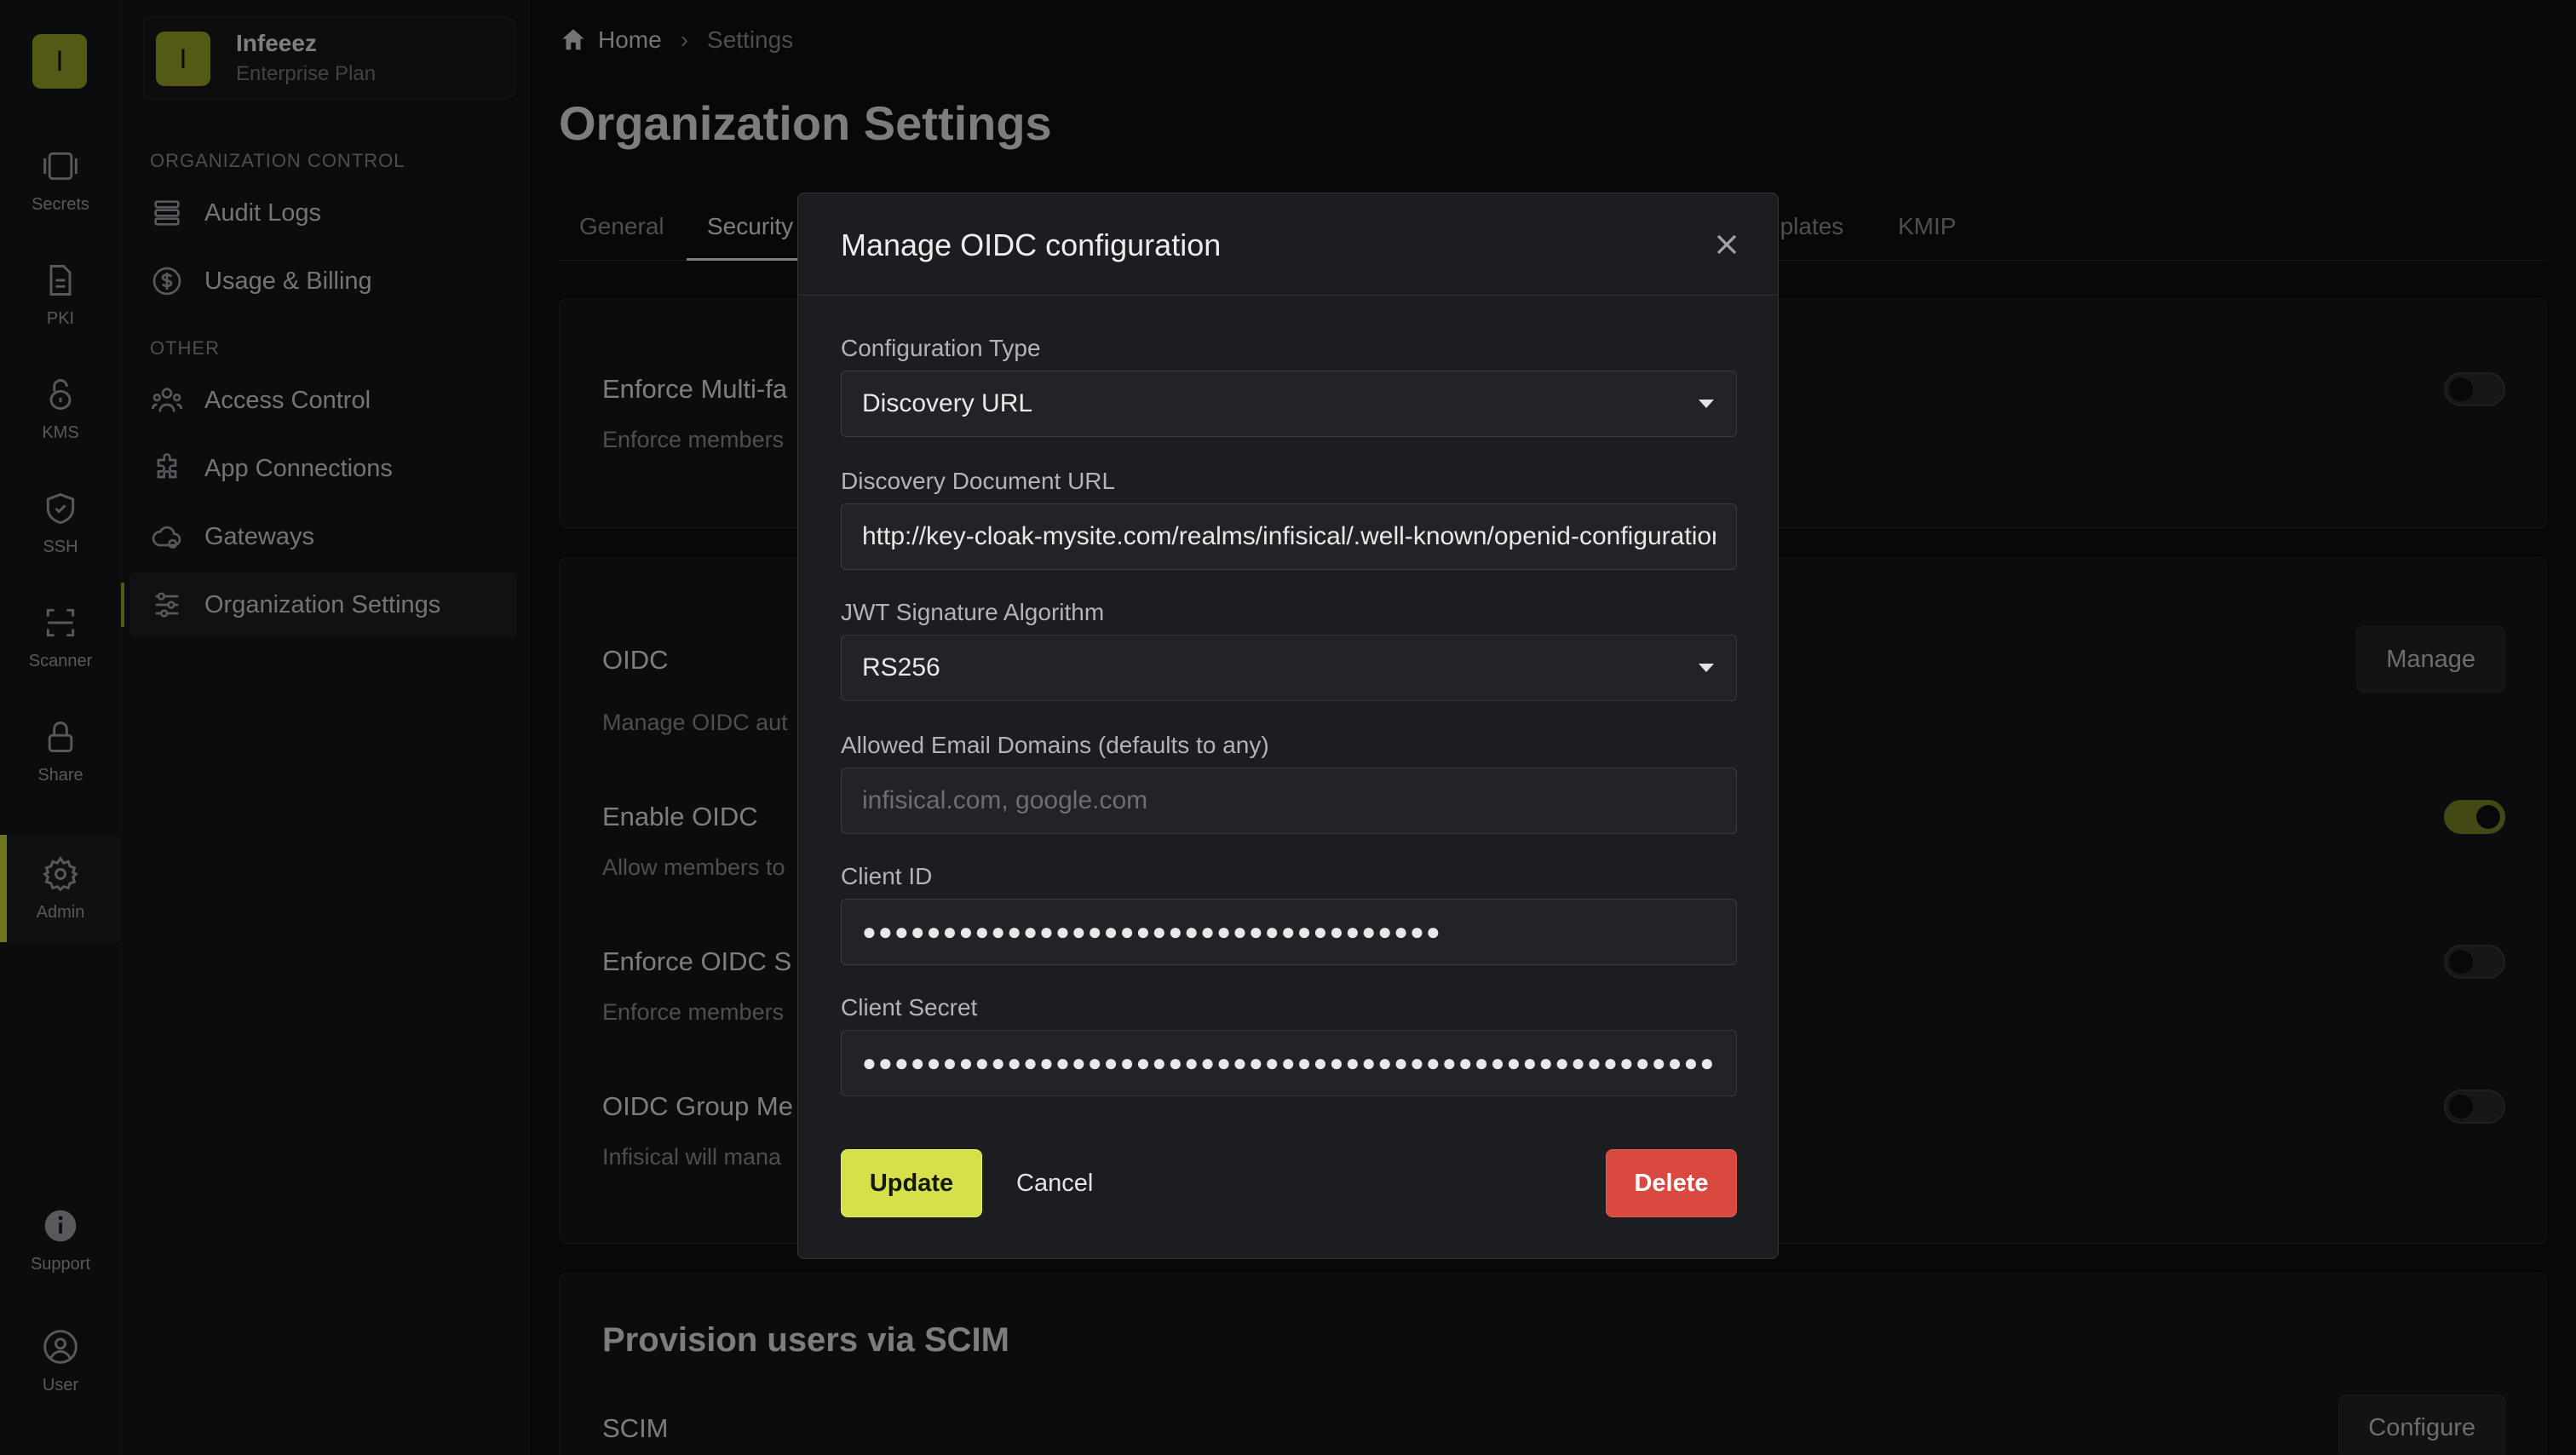  I want to click on allowed-domains-label: Allowed Email Domains (defaults to any), so click(1055, 745).